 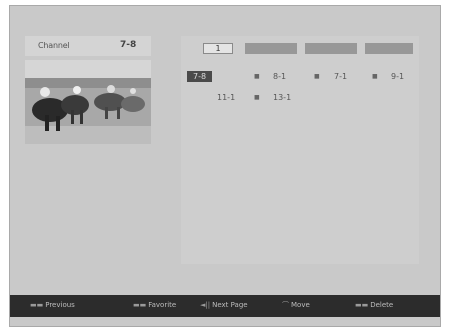 I want to click on horse-race-thumbnail, so click(x=88, y=102).